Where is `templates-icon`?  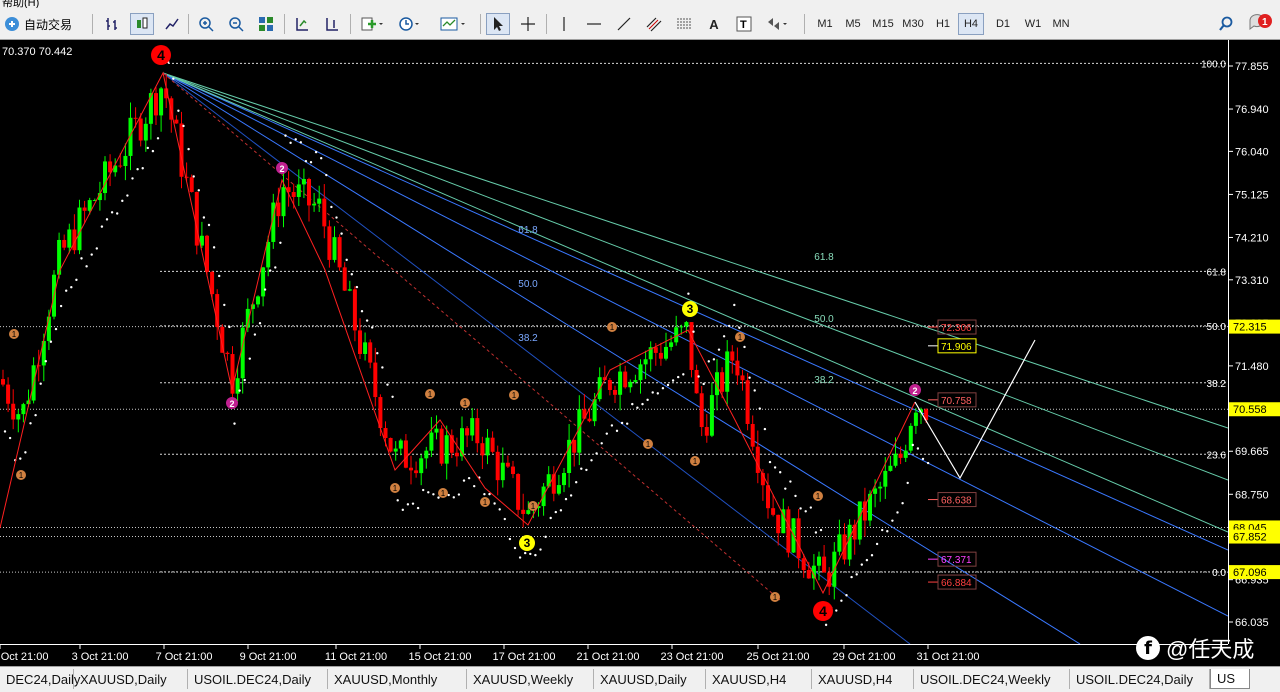
templates-icon is located at coordinates (454, 24).